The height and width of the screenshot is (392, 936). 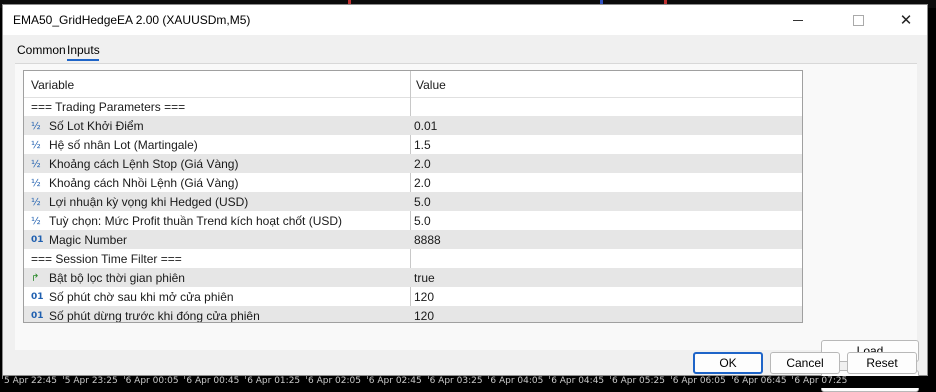 What do you see at coordinates (424, 278) in the screenshot?
I see `value-cell: true` at bounding box center [424, 278].